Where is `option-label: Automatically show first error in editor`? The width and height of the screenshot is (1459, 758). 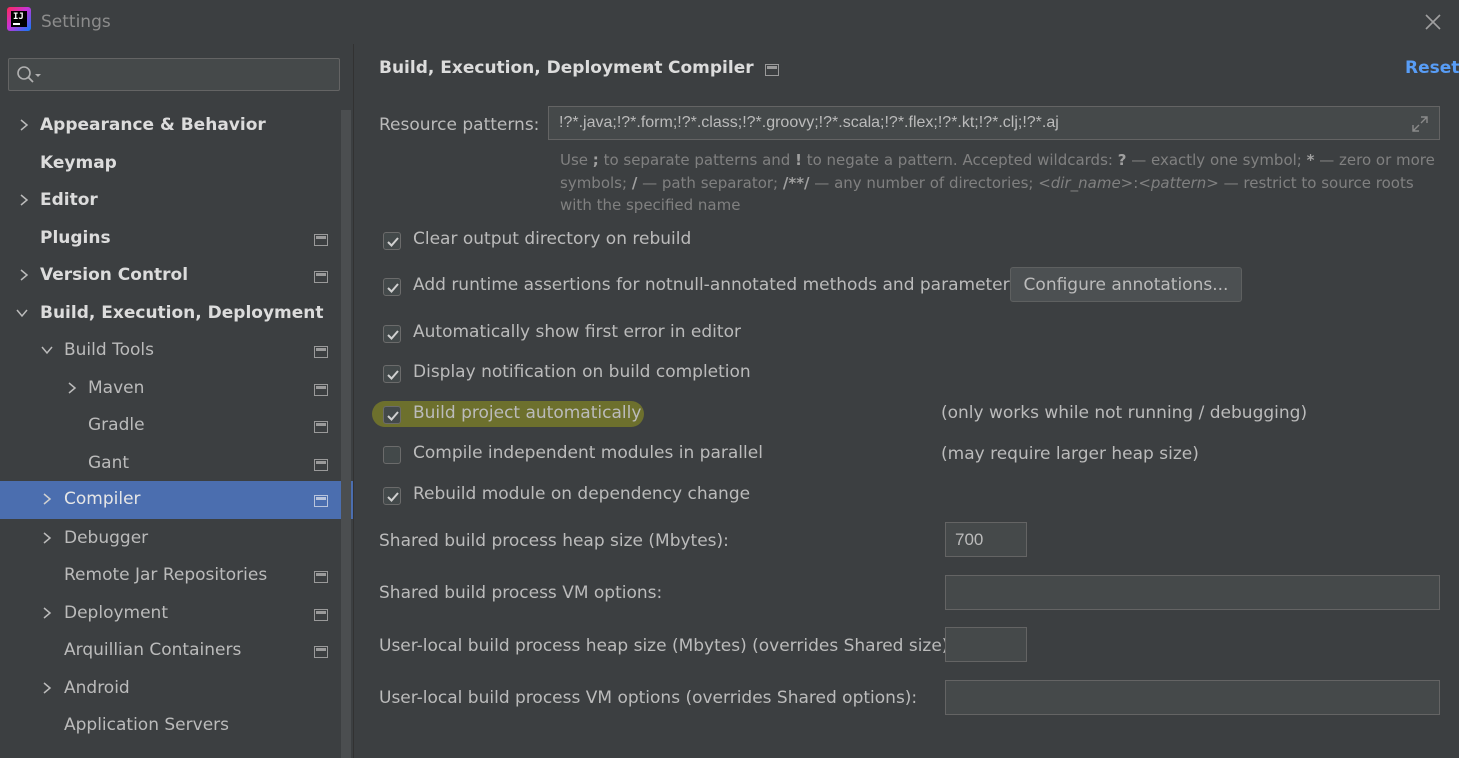 option-label: Automatically show first error in editor is located at coordinates (577, 332).